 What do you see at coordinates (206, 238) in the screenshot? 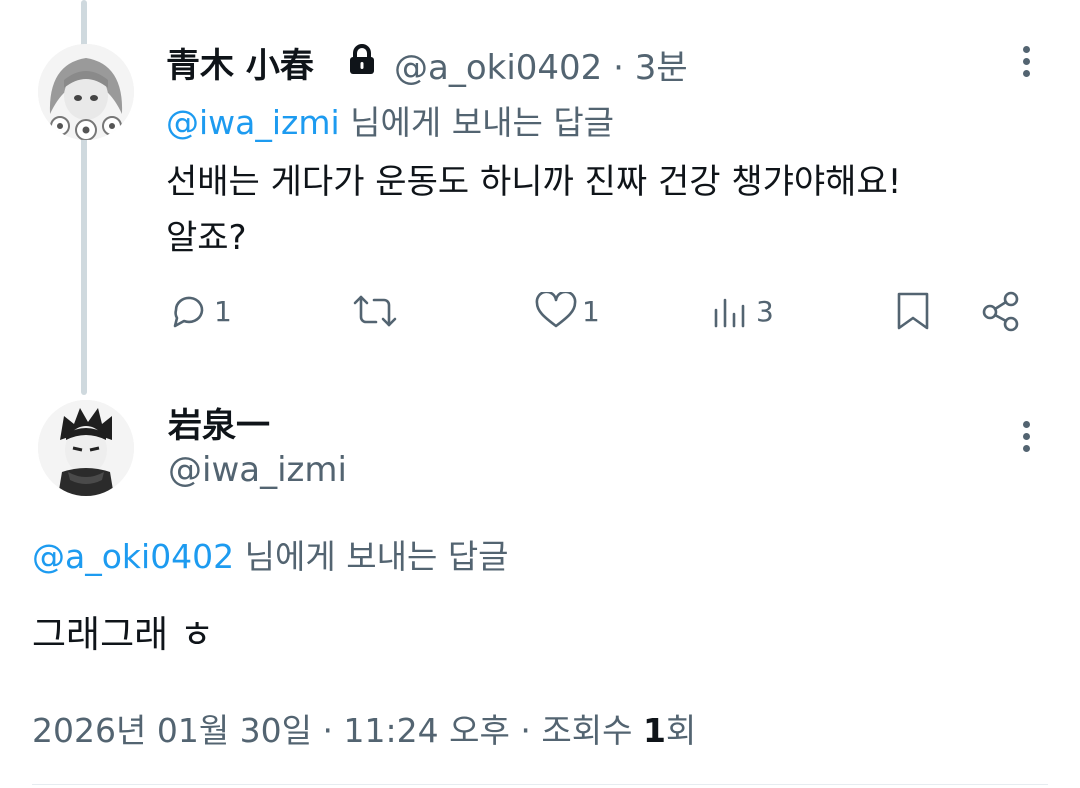
I see `tweet-text-line: 알죠?` at bounding box center [206, 238].